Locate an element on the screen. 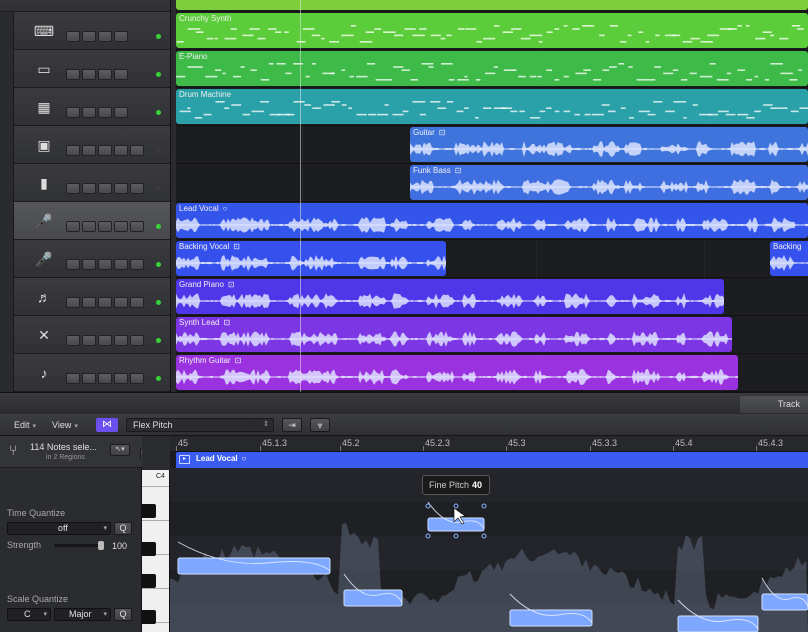 The image size is (808, 632). region-e-piano: E-Piano is located at coordinates (492, 68).